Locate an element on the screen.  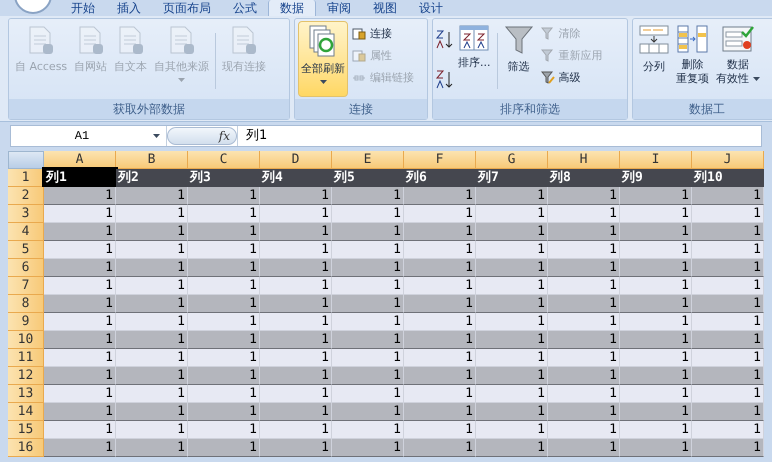
row-header: 9 is located at coordinates (26, 322).